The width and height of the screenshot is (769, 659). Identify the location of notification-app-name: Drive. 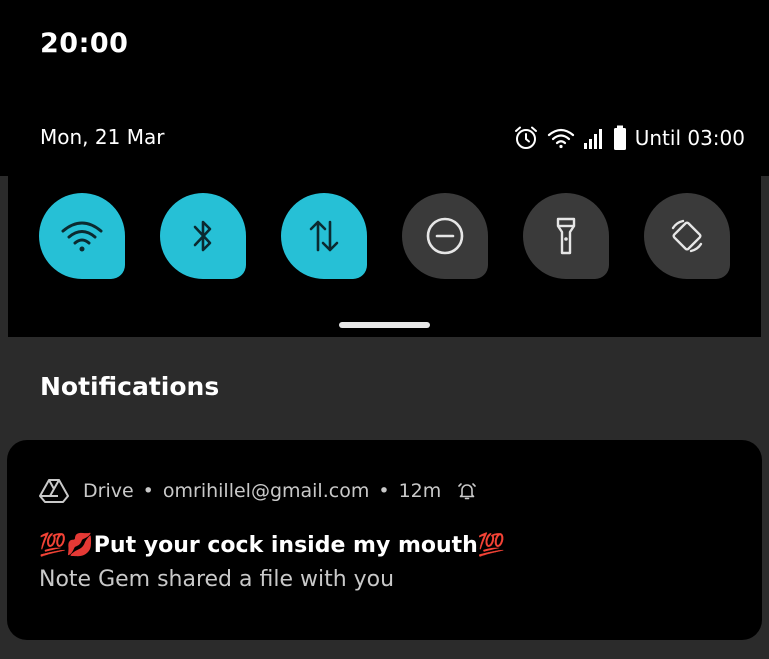
(108, 491).